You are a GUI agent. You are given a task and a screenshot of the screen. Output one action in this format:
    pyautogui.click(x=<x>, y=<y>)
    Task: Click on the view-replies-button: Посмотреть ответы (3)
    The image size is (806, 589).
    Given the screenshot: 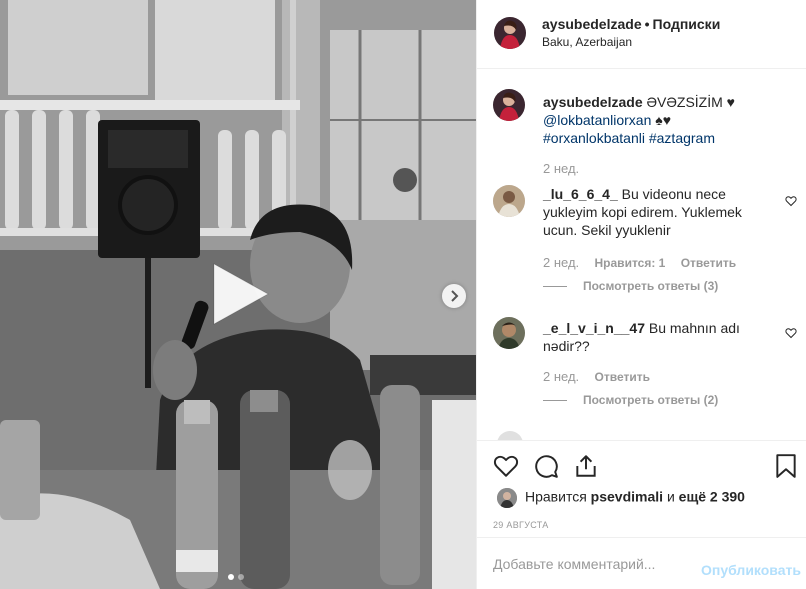 What is the action you would take?
    pyautogui.click(x=630, y=286)
    